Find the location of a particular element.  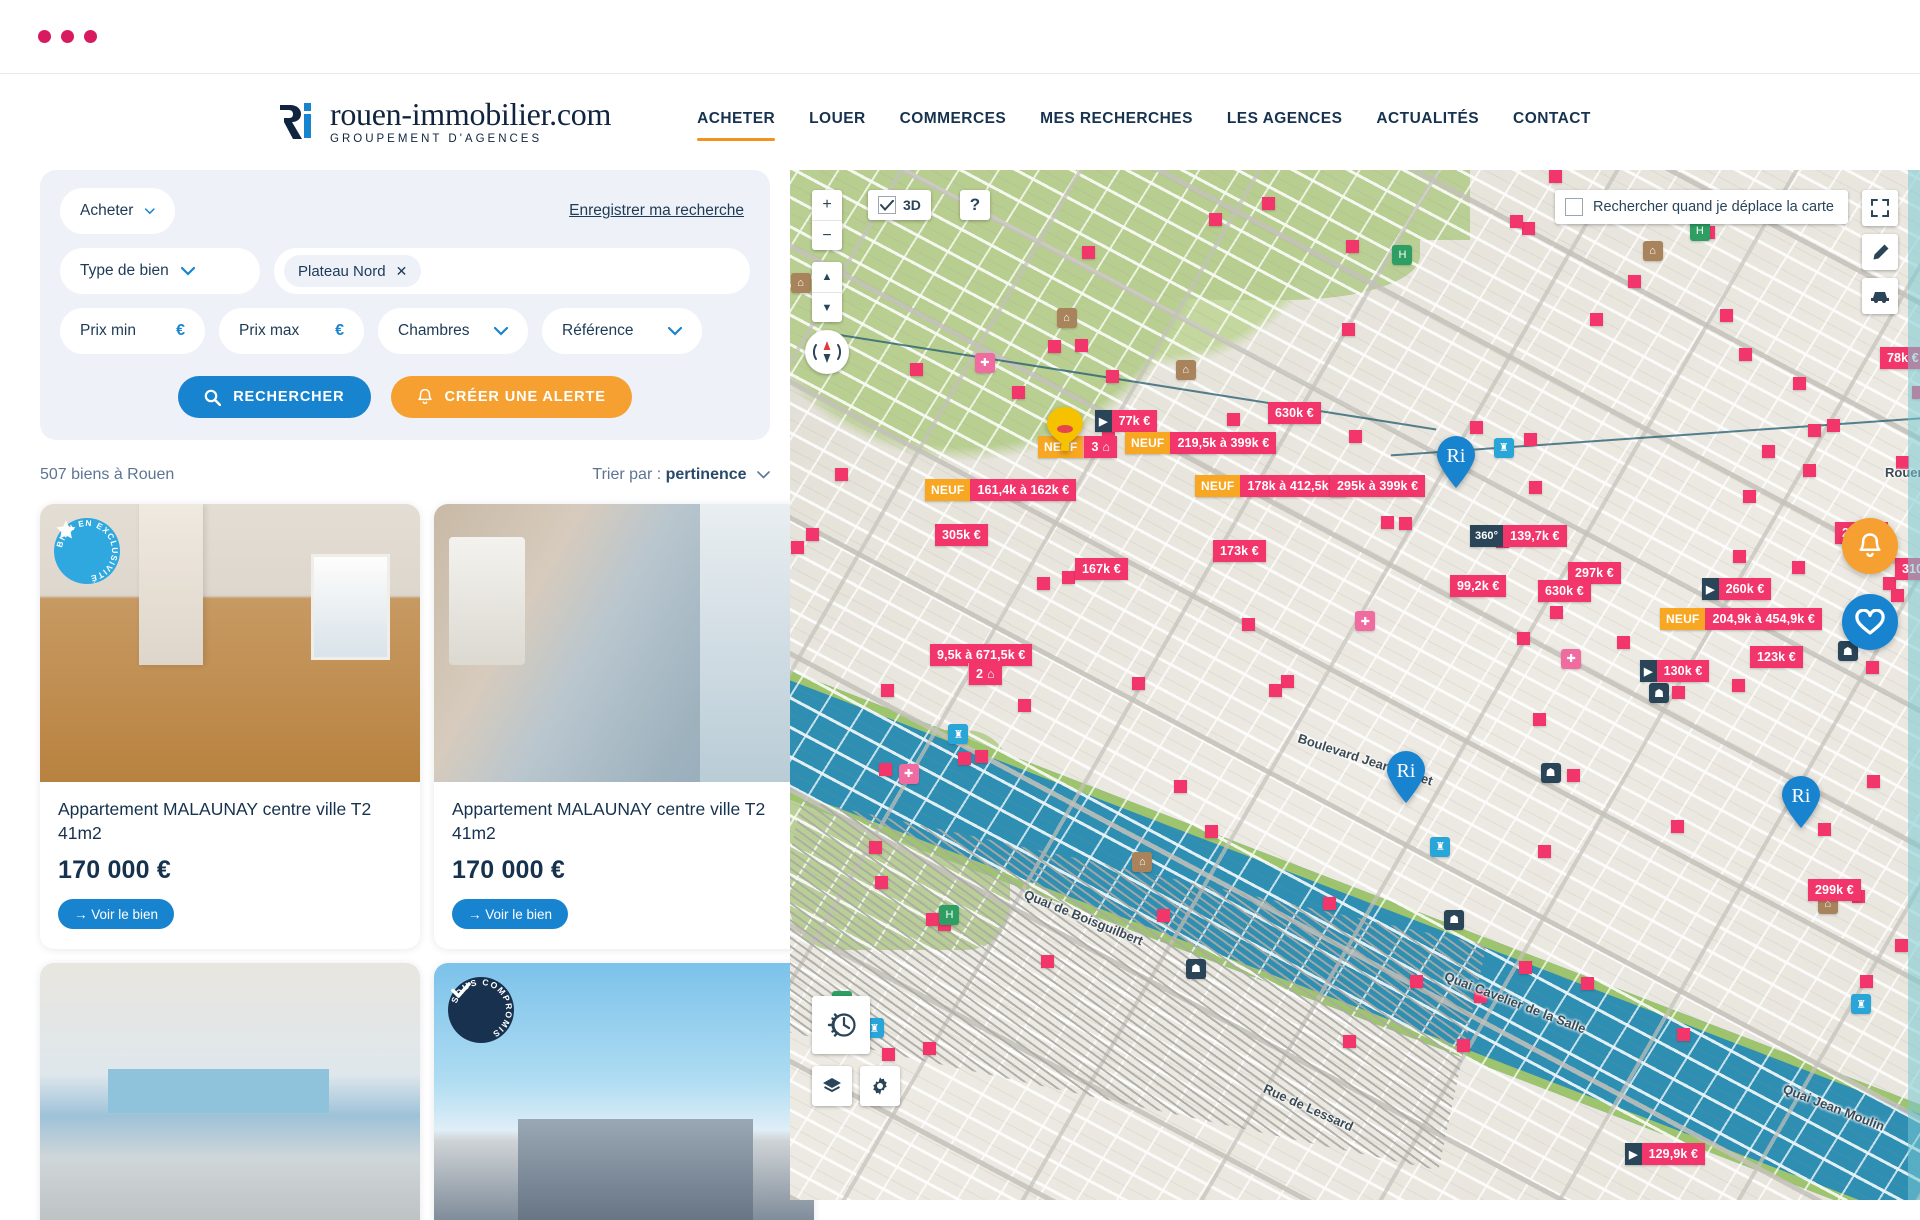

search-on-move-checkbox is located at coordinates (1573, 207).